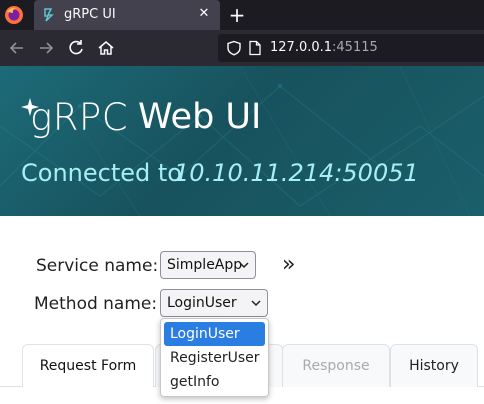 This screenshot has width=484, height=404. I want to click on service-name-select: SimpleApp, so click(208, 265).